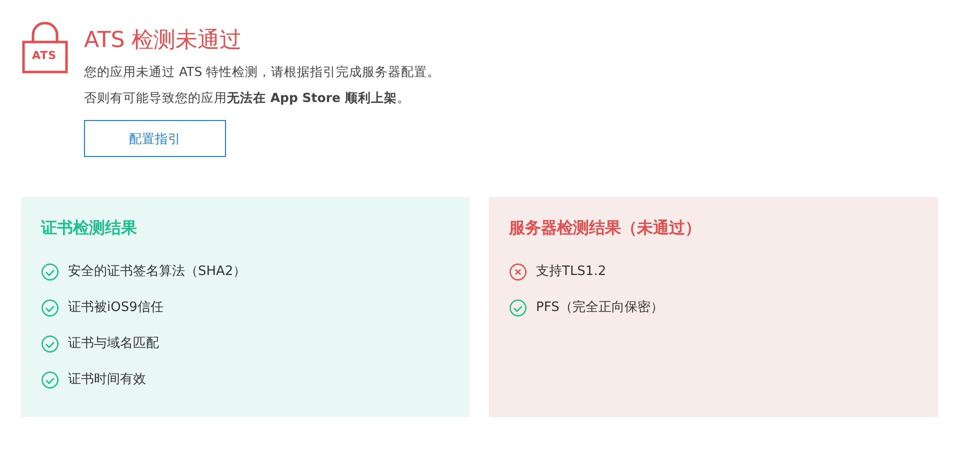 The width and height of the screenshot is (964, 458). What do you see at coordinates (44, 55) in the screenshot?
I see `lock-label: ATS` at bounding box center [44, 55].